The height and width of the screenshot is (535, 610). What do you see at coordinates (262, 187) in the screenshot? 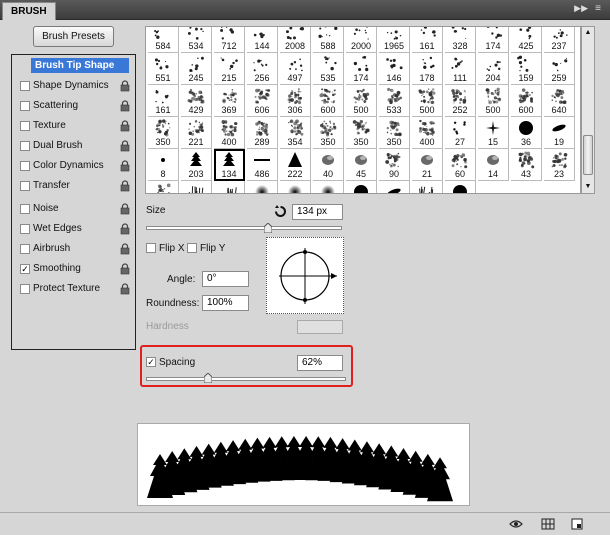
I see `brush-tip-cell: 21` at bounding box center [262, 187].